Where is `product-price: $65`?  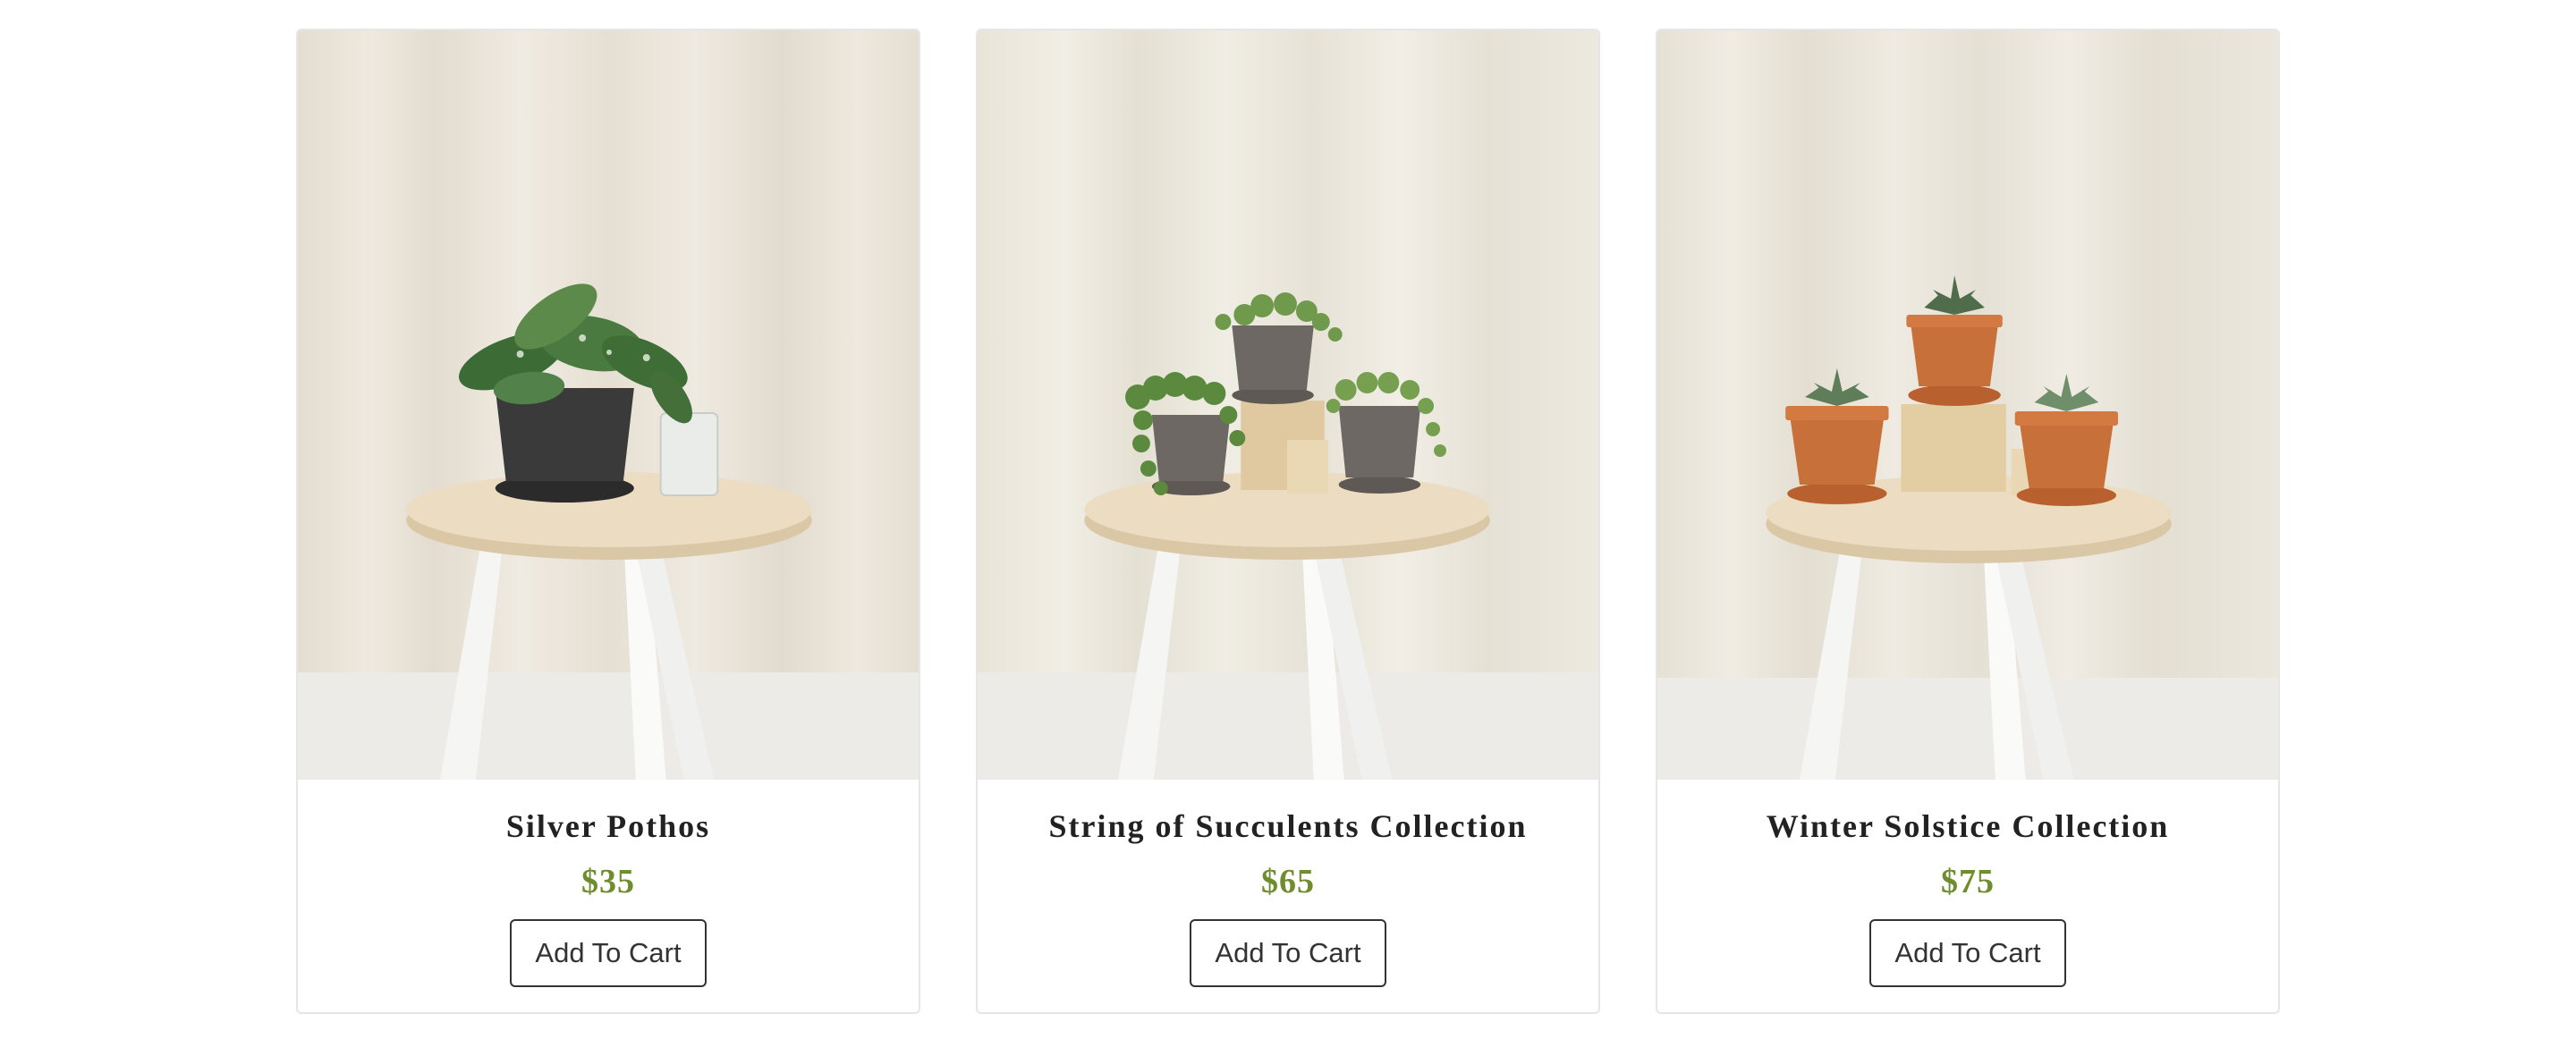
product-price: $65 is located at coordinates (1288, 881).